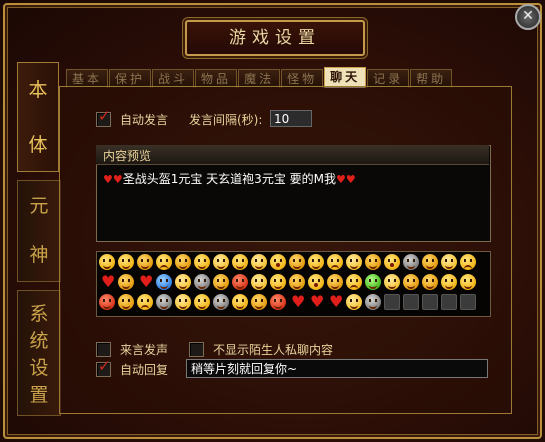 This screenshot has width=545, height=442. What do you see at coordinates (38, 117) in the screenshot?
I see `side-tab-body: 本 体` at bounding box center [38, 117].